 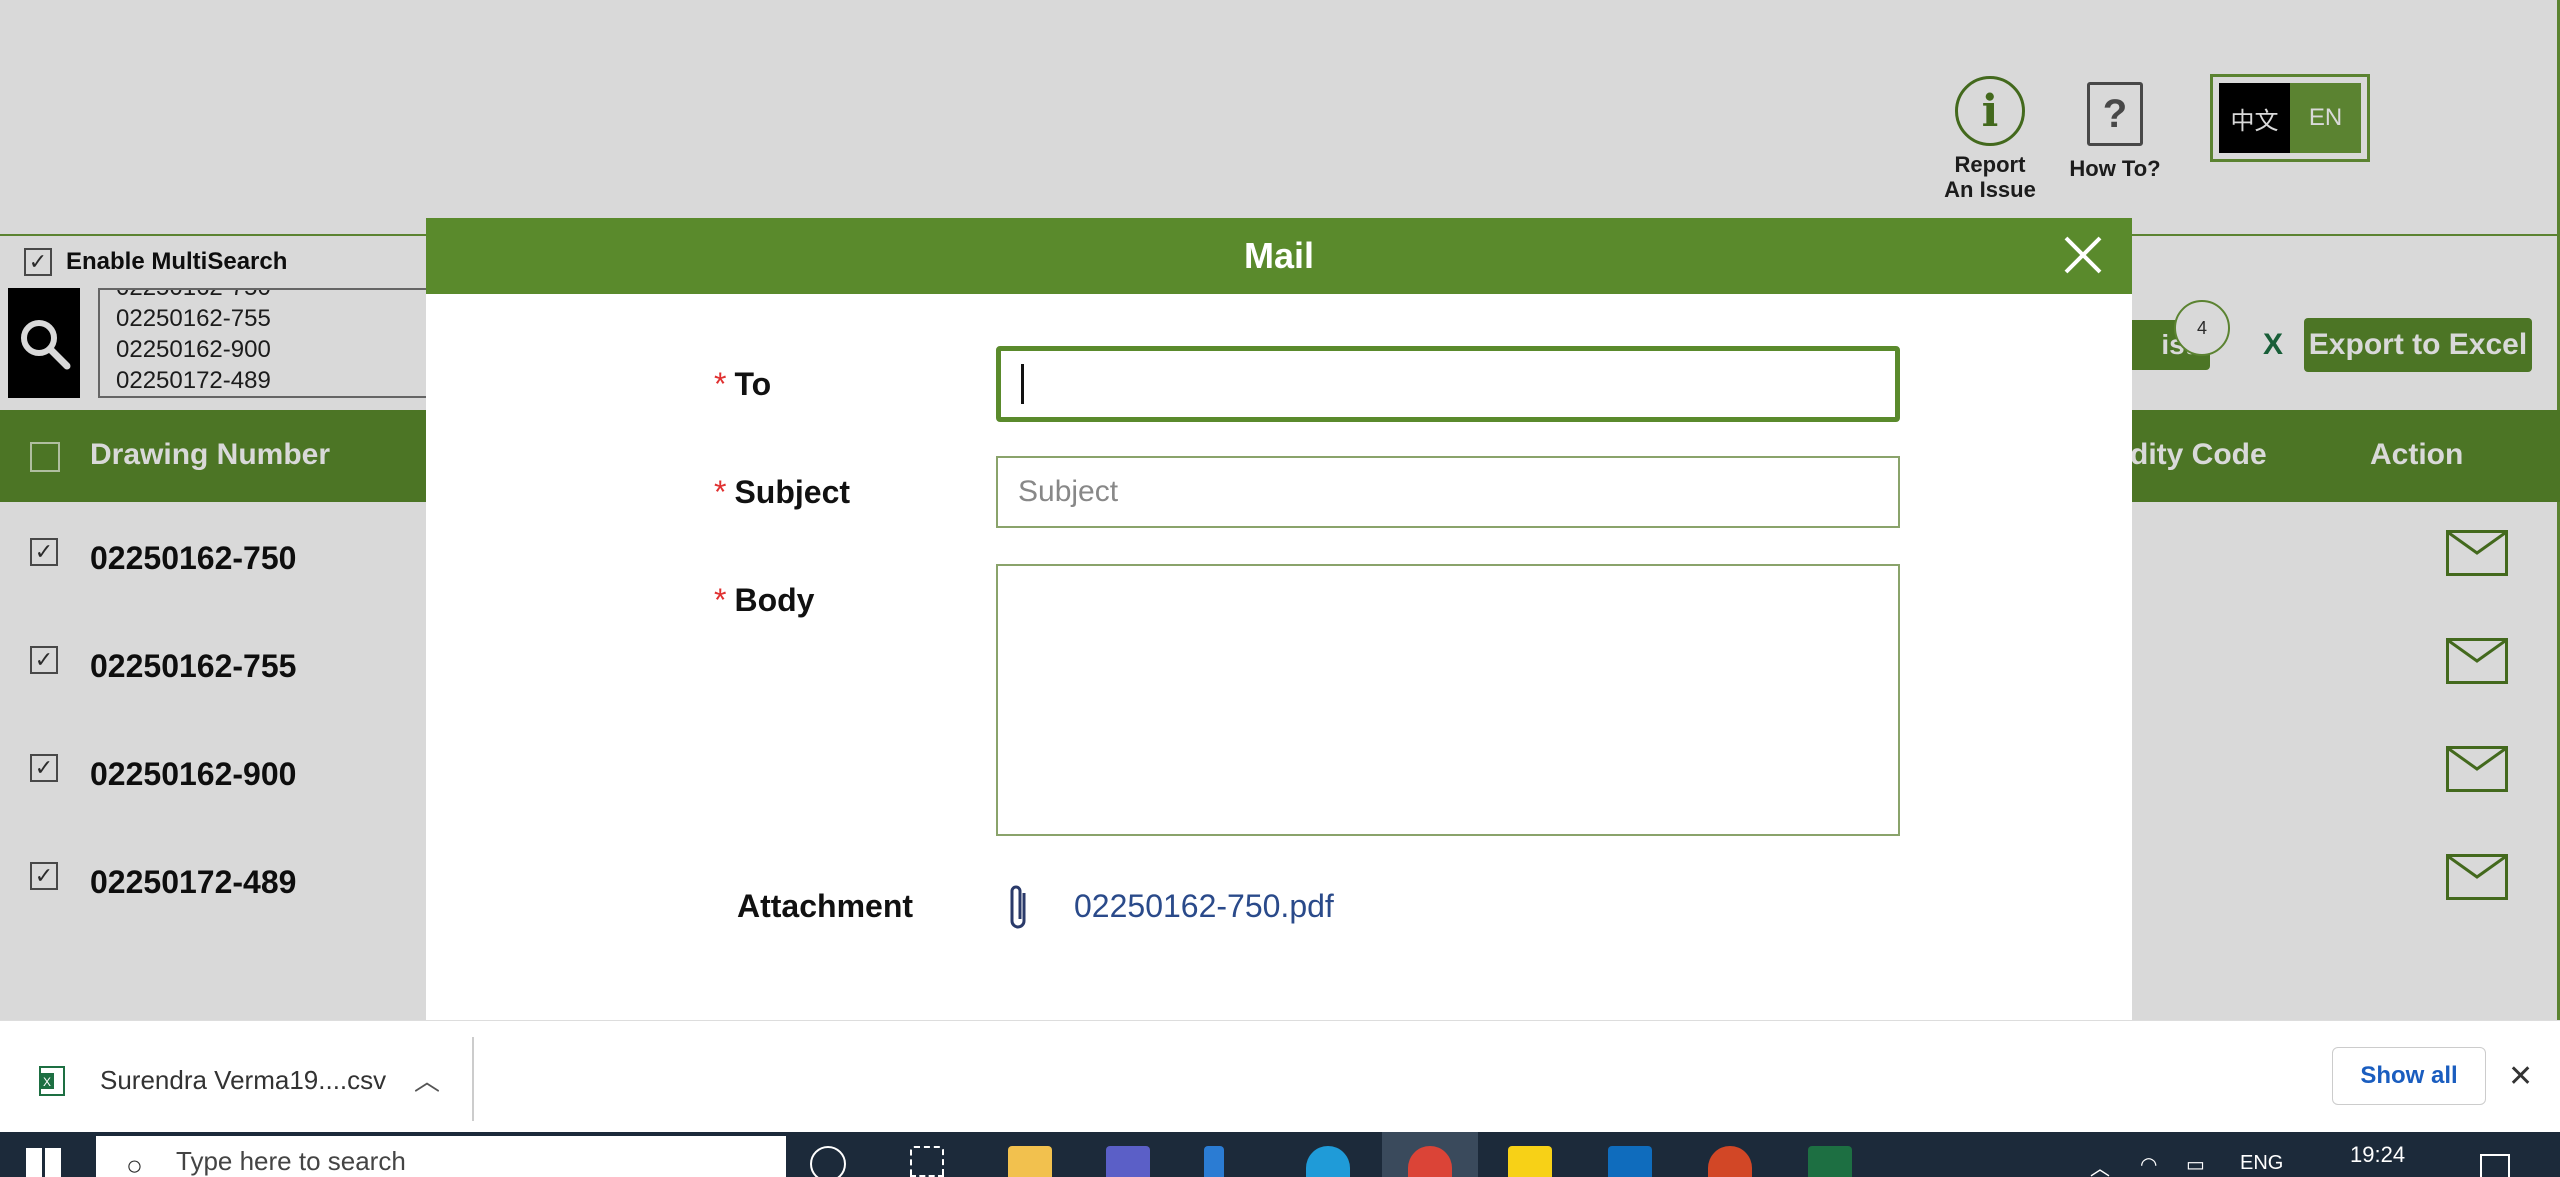 I want to click on attachment-link: 02250162-750.pdf, so click(x=1204, y=906).